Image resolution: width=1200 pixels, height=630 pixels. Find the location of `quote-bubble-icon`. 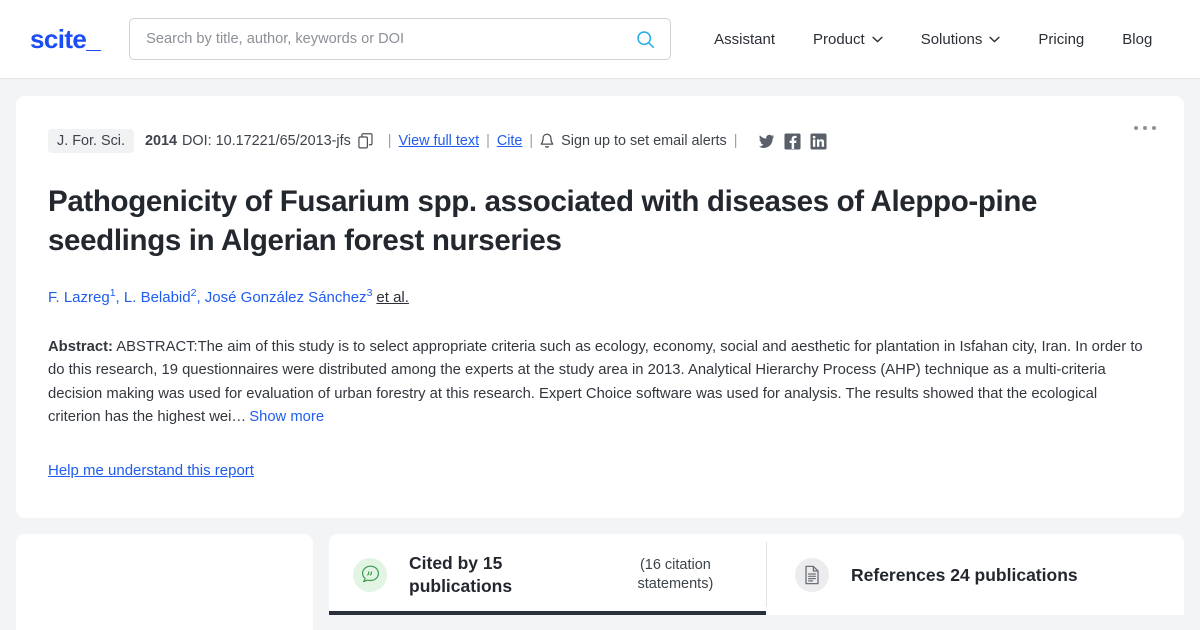

quote-bubble-icon is located at coordinates (370, 574).